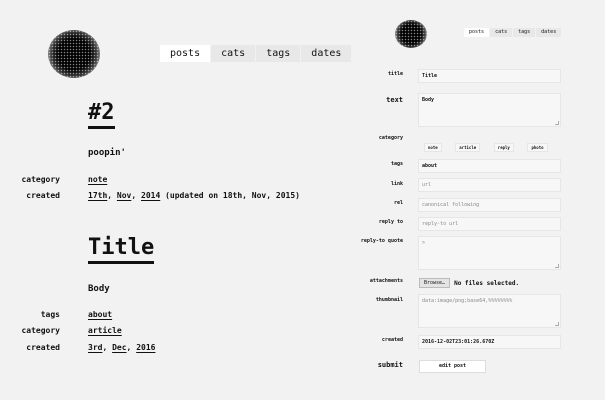 The height and width of the screenshot is (400, 605). What do you see at coordinates (390, 222) in the screenshot?
I see `reply-to-label: reply to` at bounding box center [390, 222].